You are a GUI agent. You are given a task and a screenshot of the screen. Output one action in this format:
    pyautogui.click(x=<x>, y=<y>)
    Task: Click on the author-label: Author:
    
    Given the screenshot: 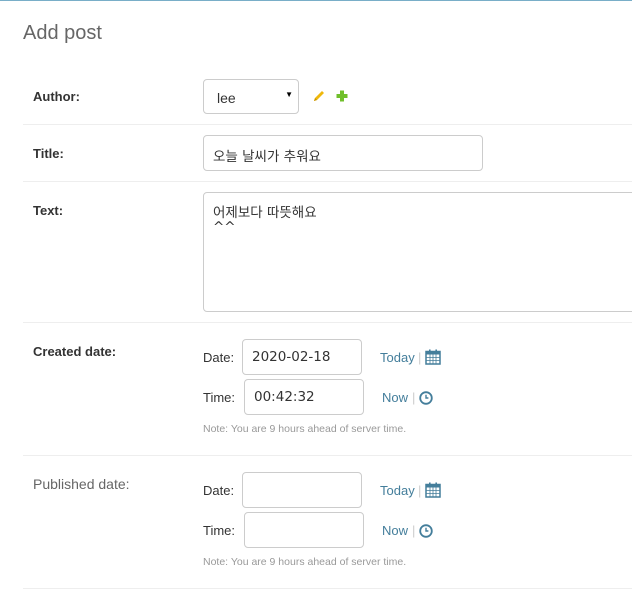 What is the action you would take?
    pyautogui.click(x=56, y=96)
    